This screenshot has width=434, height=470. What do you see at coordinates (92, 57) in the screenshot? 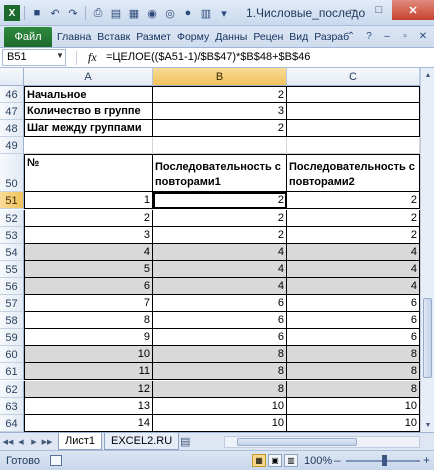
I see `insert-function-button: fx` at bounding box center [92, 57].